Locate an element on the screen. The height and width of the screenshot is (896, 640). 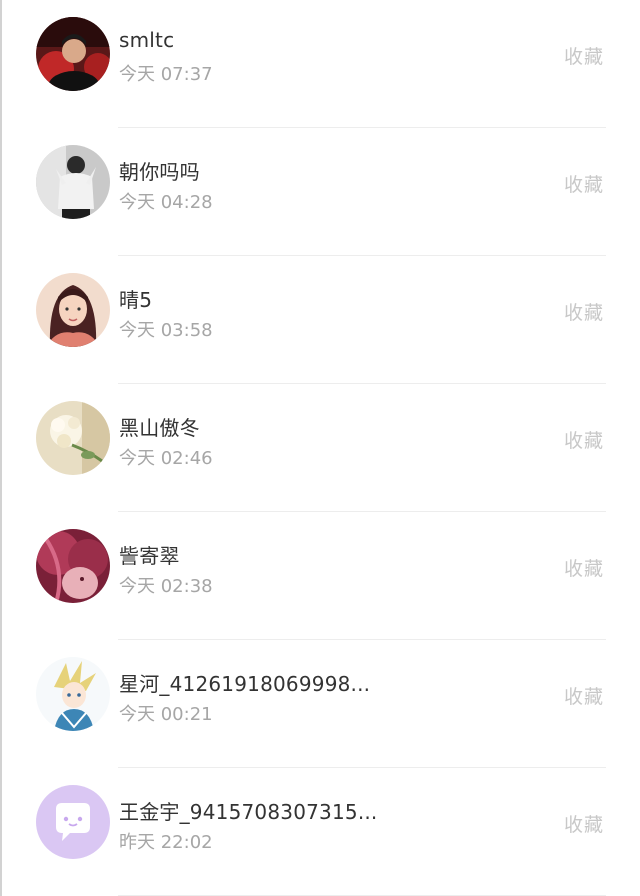
contact-name: 訾寄翠 is located at coordinates (149, 556).